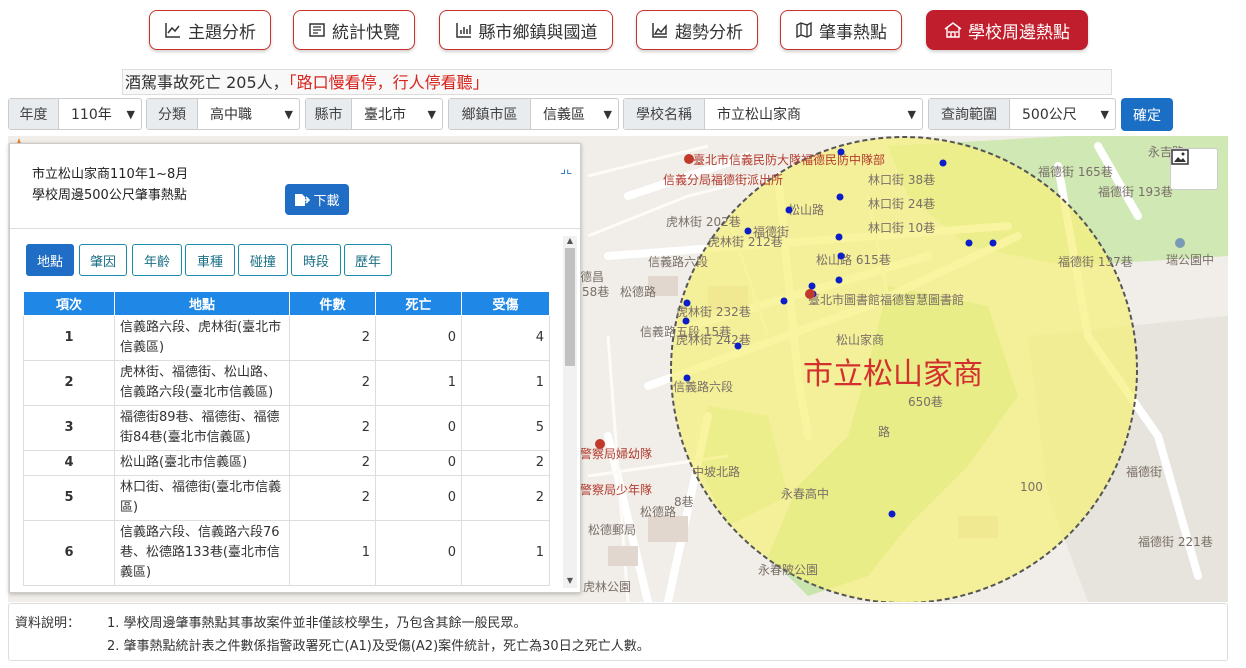  What do you see at coordinates (69, 338) in the screenshot?
I see `row-no: 1` at bounding box center [69, 338].